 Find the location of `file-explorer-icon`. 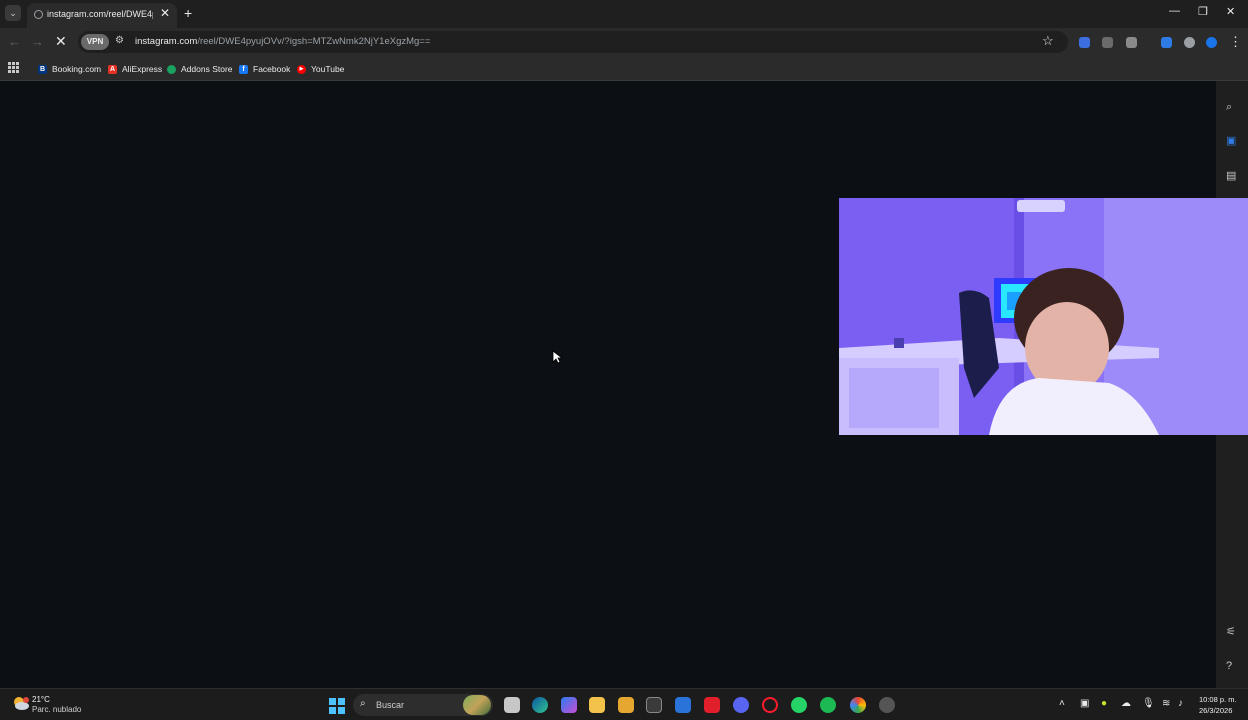

file-explorer-icon is located at coordinates (597, 705).